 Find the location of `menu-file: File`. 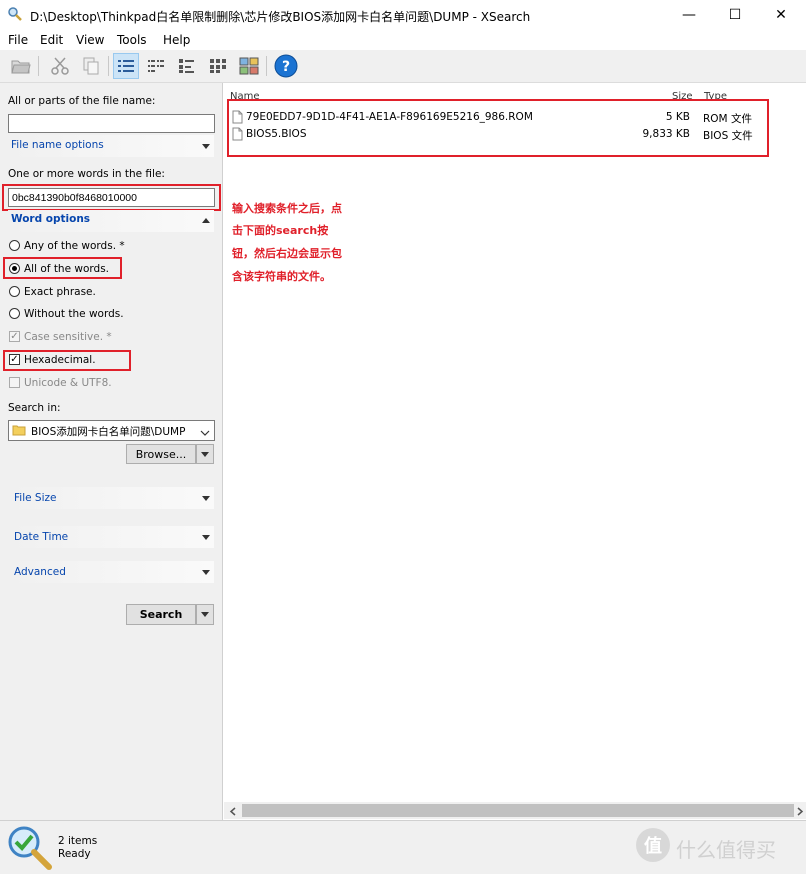

menu-file: File is located at coordinates (18, 40).